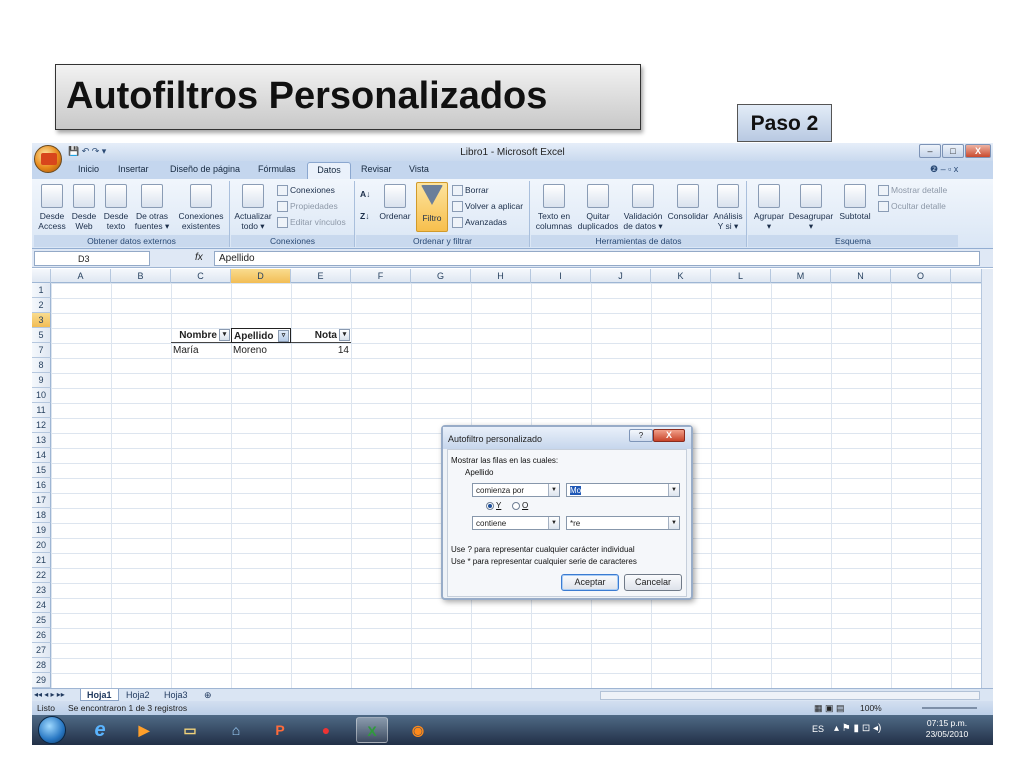 This screenshot has width=1024, height=768. What do you see at coordinates (41, 530) in the screenshot?
I see `row-header-19: 19` at bounding box center [41, 530].